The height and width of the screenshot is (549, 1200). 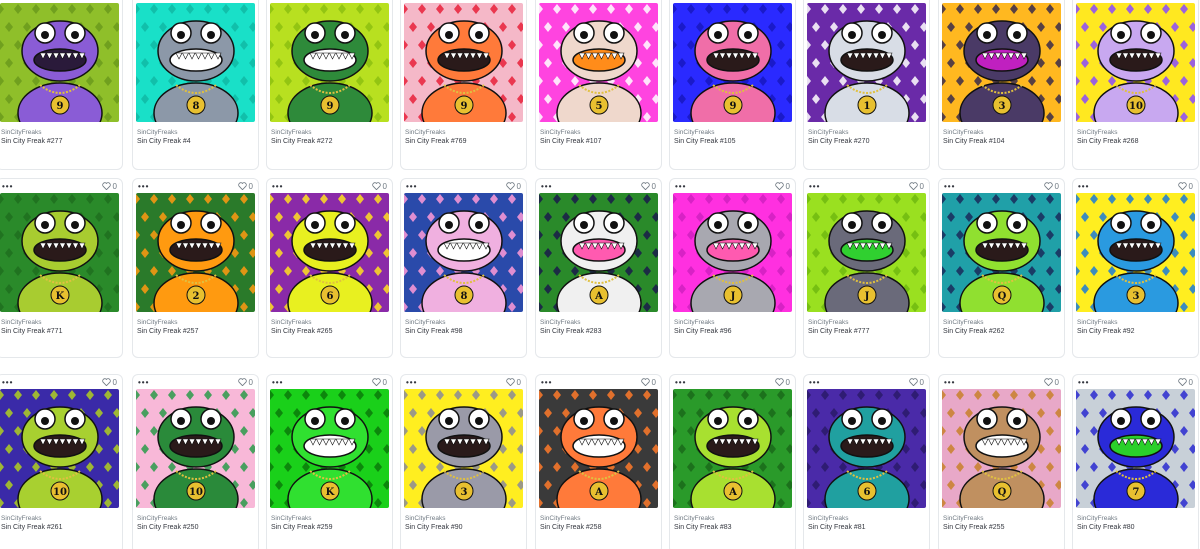 What do you see at coordinates (195, 268) in the screenshot?
I see `nft-card: ••• 0 2 SinCityFreaks Sin City Freak #257` at bounding box center [195, 268].